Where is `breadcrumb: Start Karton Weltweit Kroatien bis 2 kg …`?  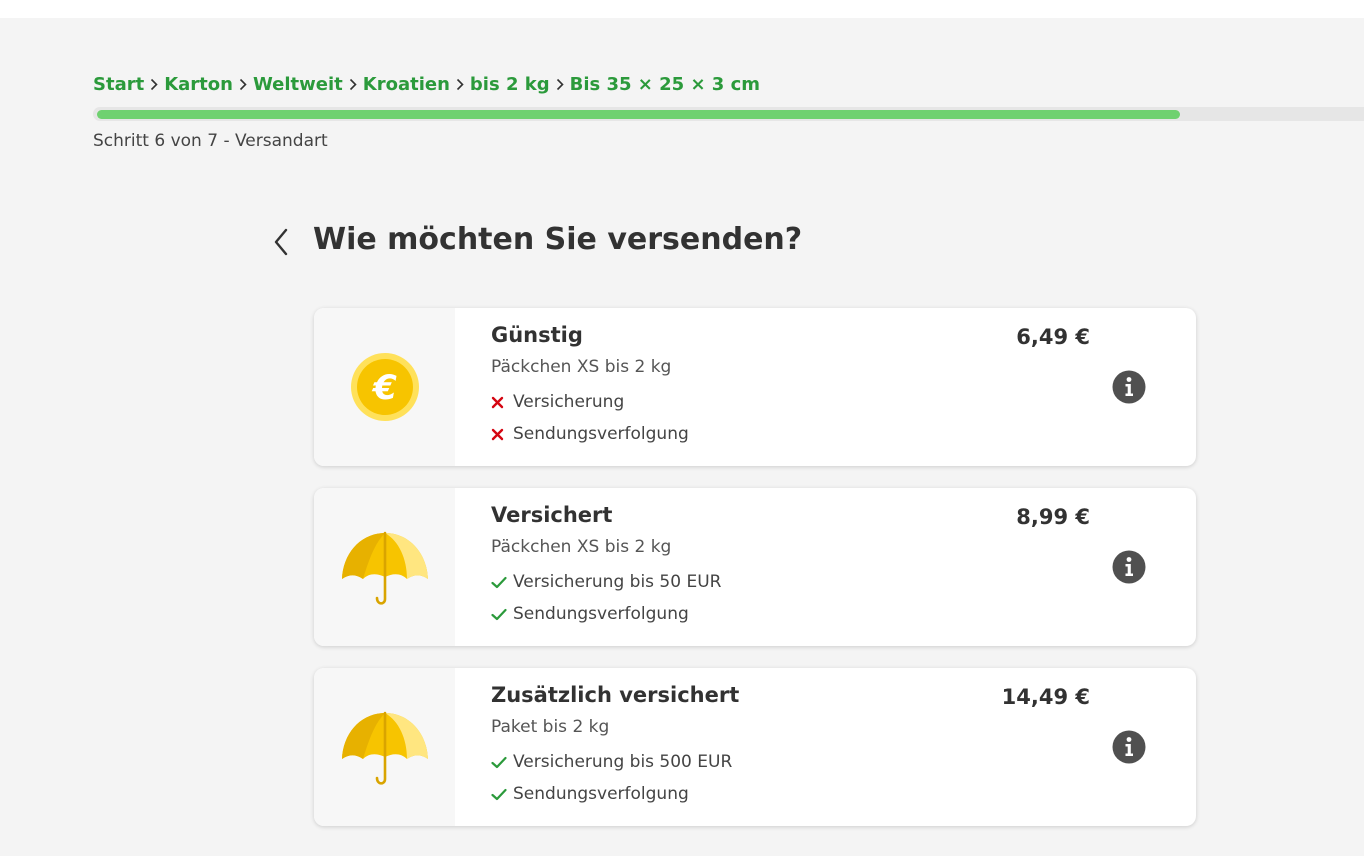 breadcrumb: Start Karton Weltweit Kroatien bis 2 kg … is located at coordinates (426, 84).